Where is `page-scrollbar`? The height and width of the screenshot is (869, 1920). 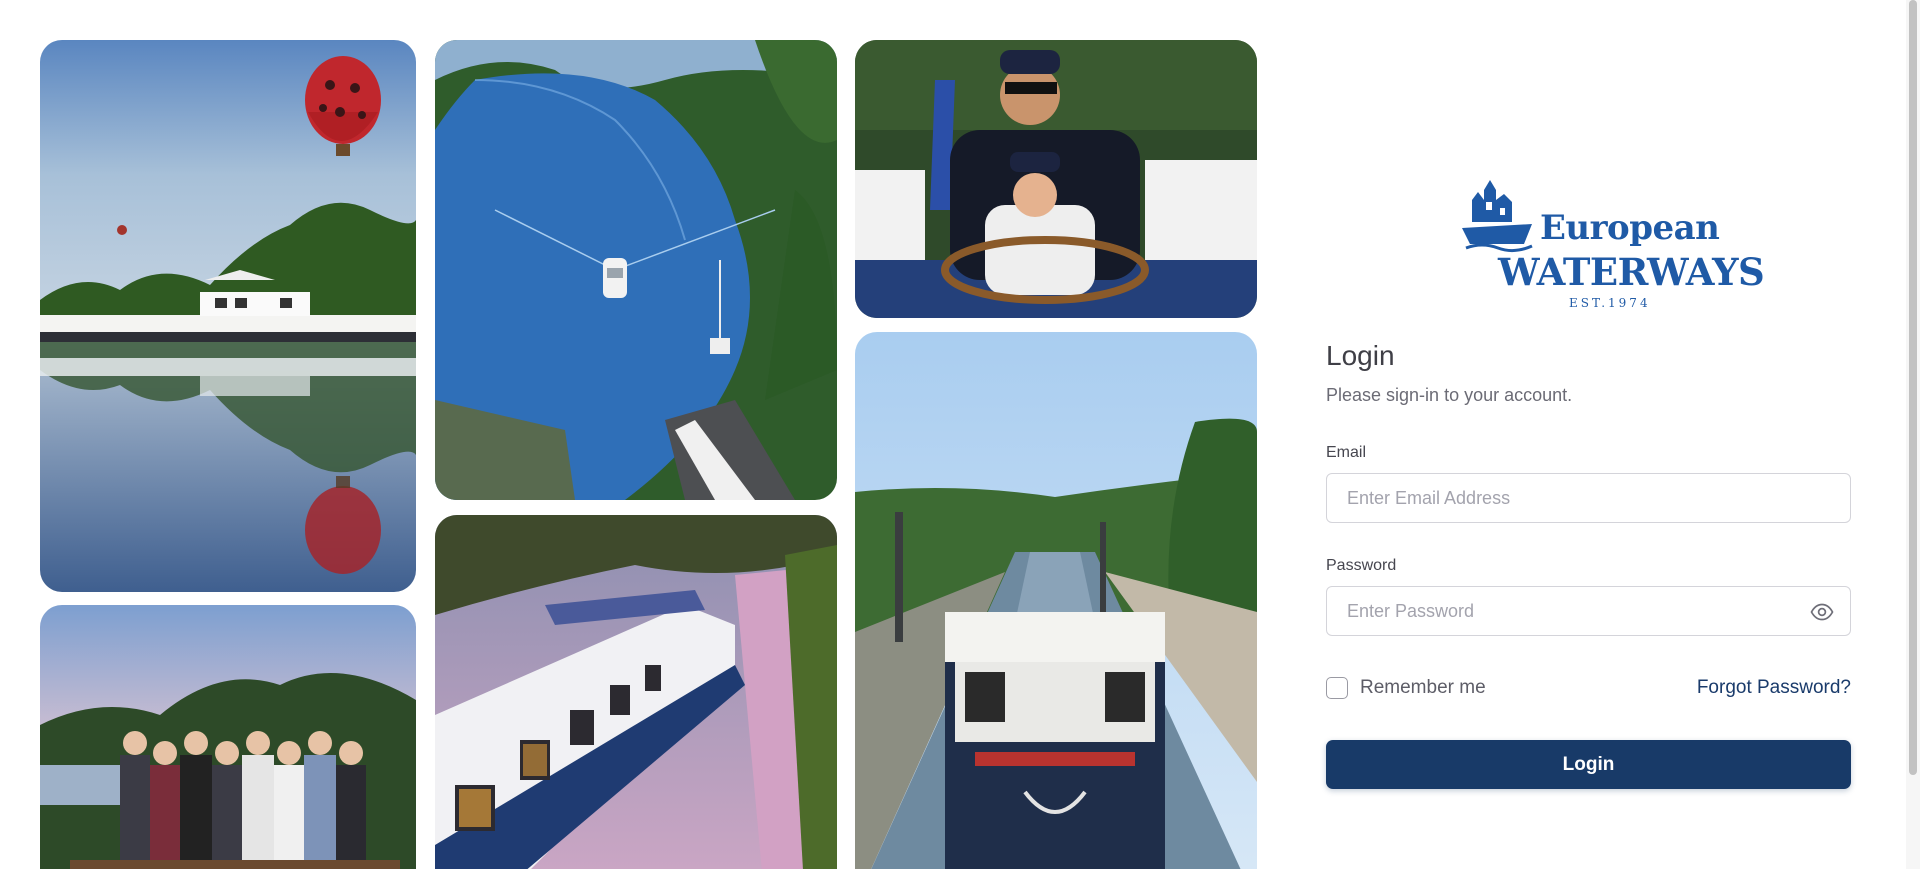 page-scrollbar is located at coordinates (1913, 434).